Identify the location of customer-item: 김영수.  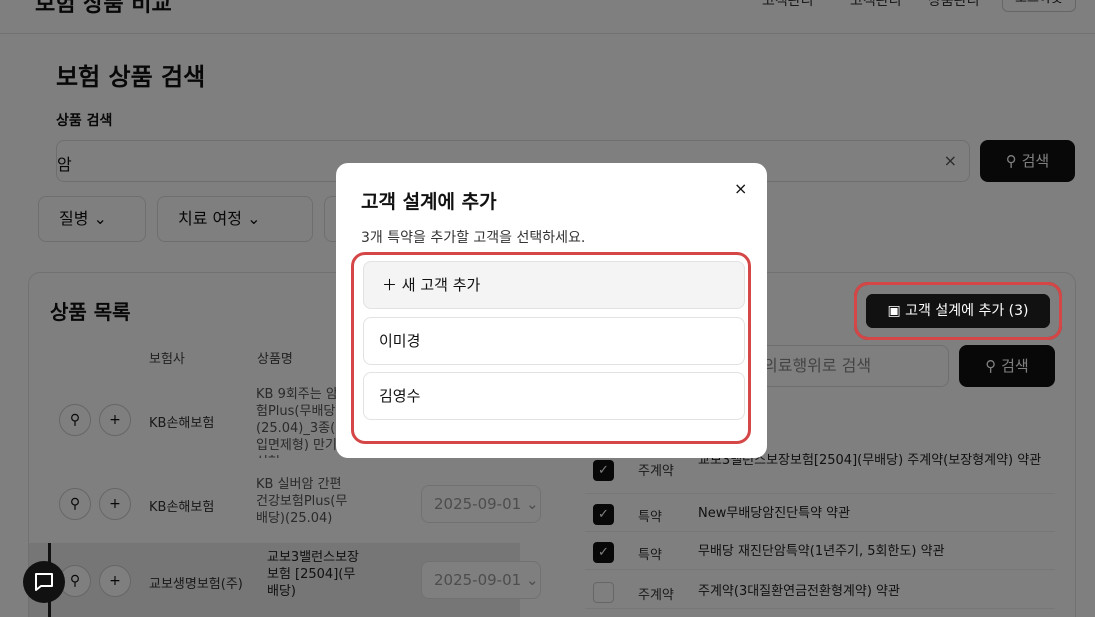
(554, 396).